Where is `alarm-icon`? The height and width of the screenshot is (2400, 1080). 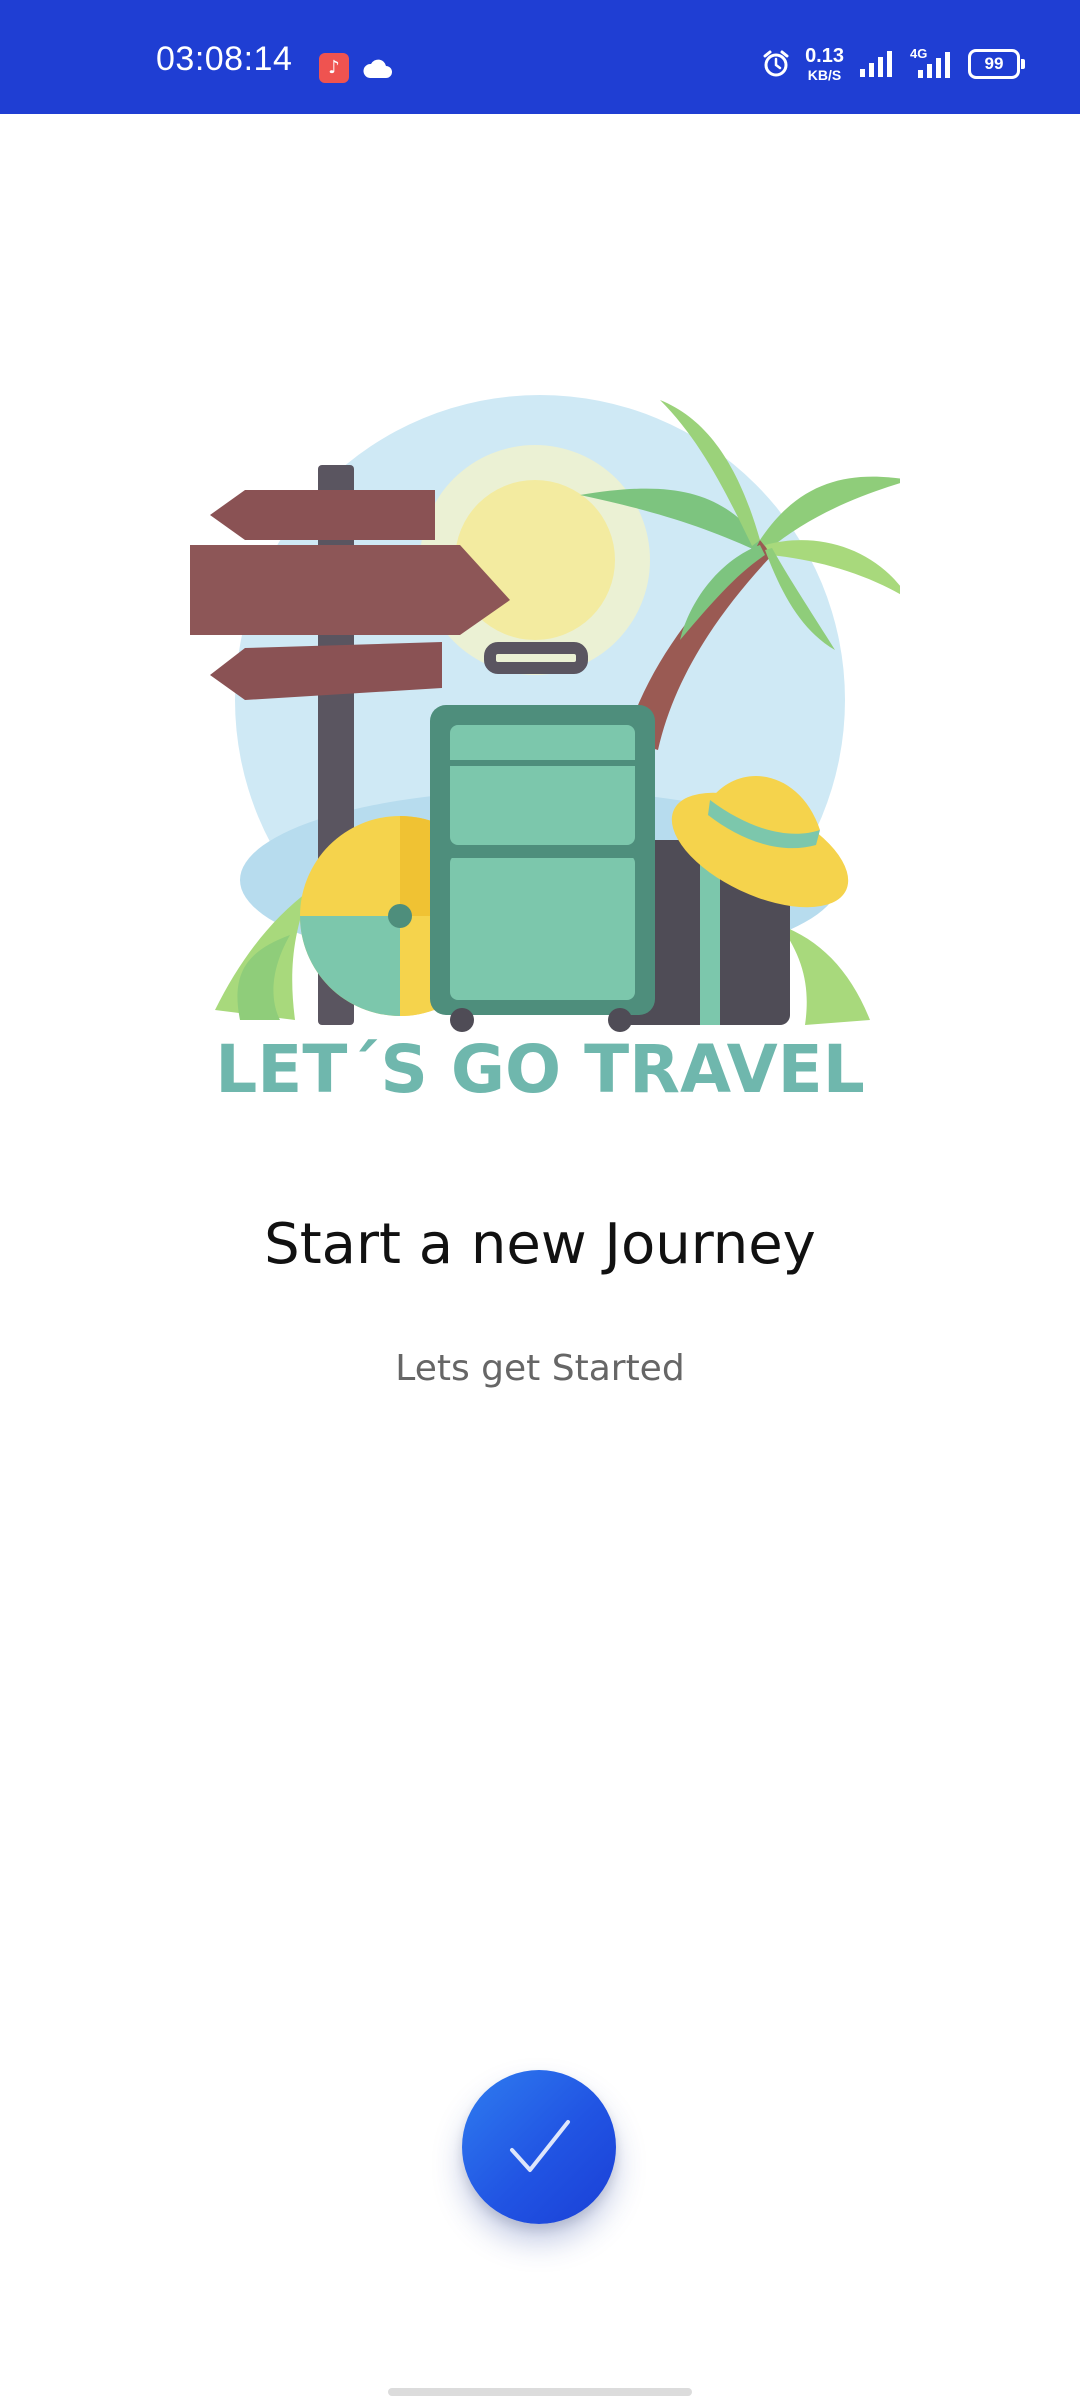
alarm-icon is located at coordinates (776, 63).